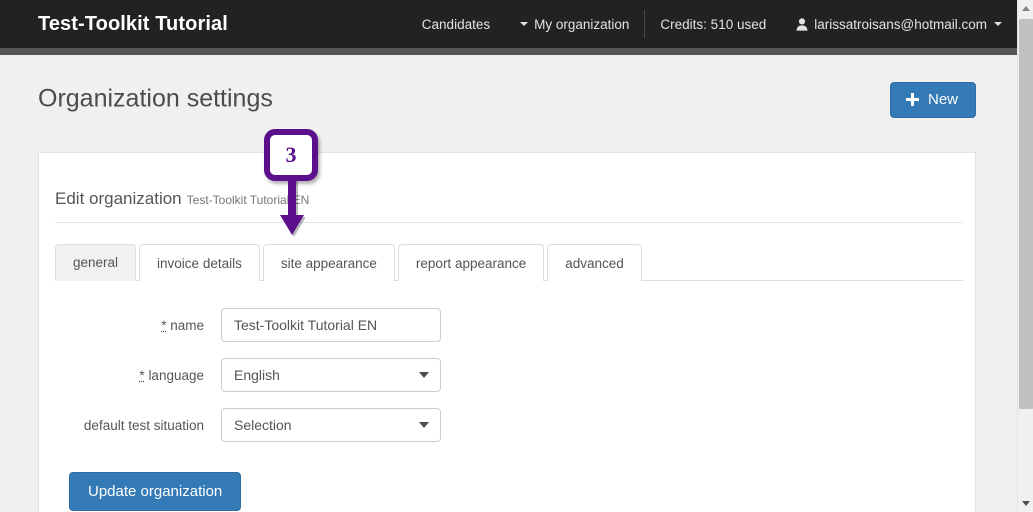  I want to click on default-test-situation-select-value: Selection, so click(263, 425).